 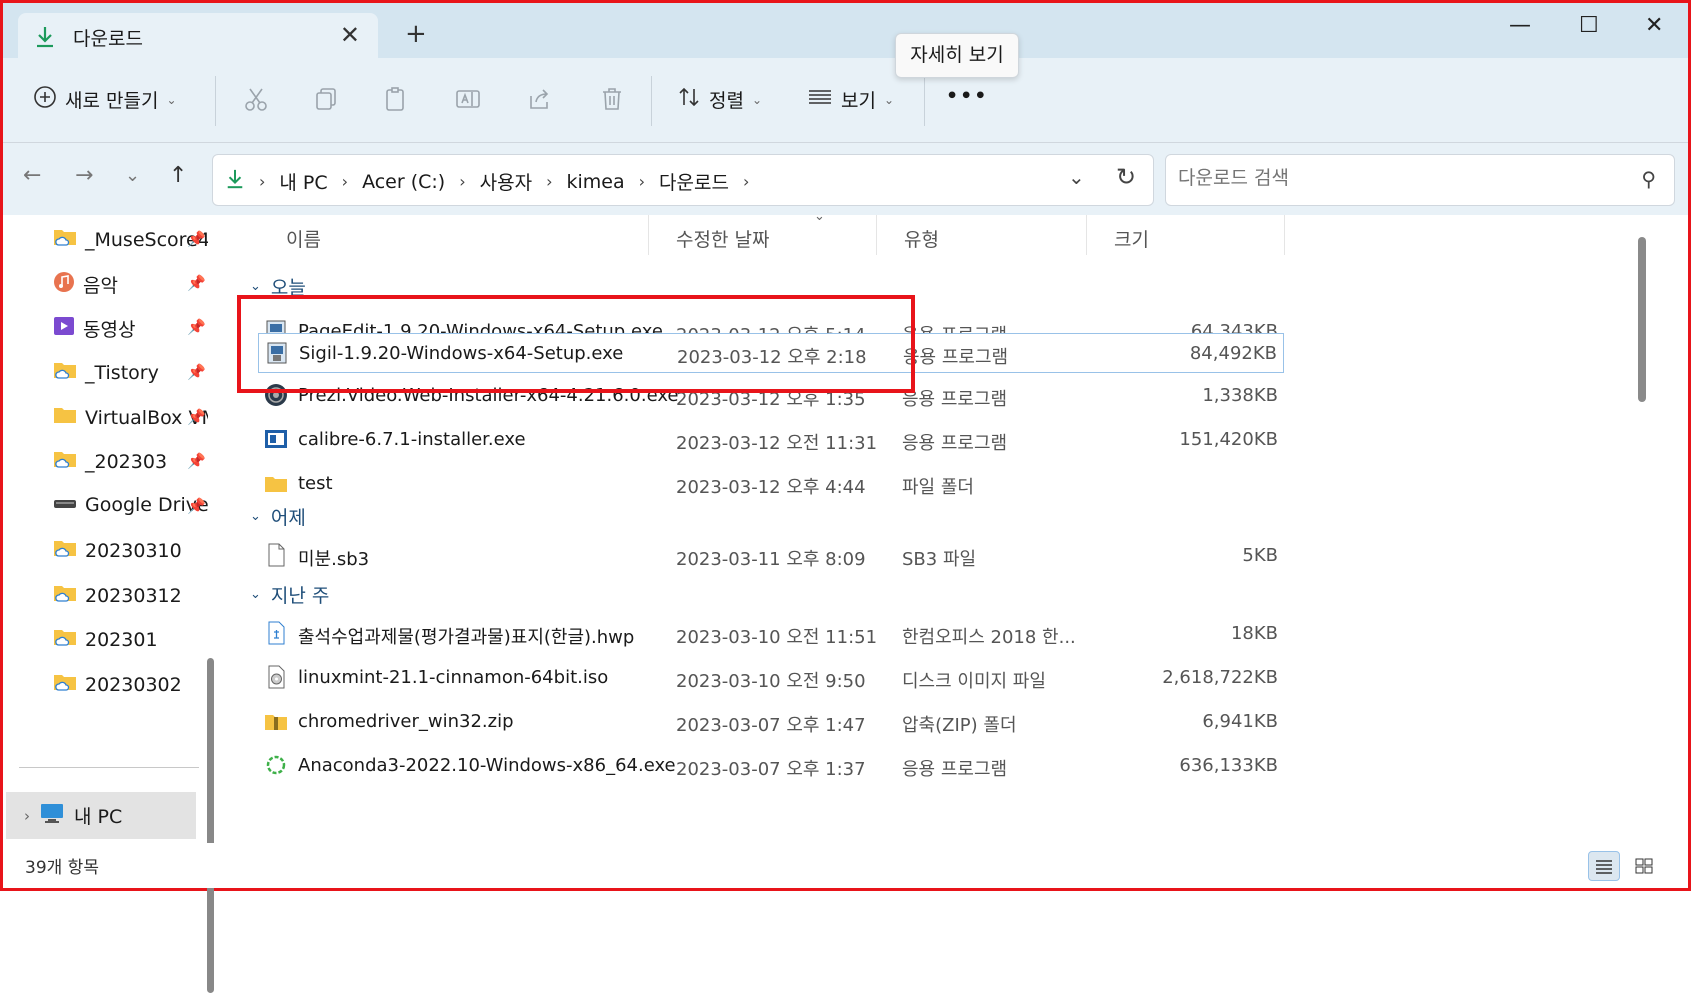 I want to click on up-arrow-icon: ↑, so click(x=178, y=175).